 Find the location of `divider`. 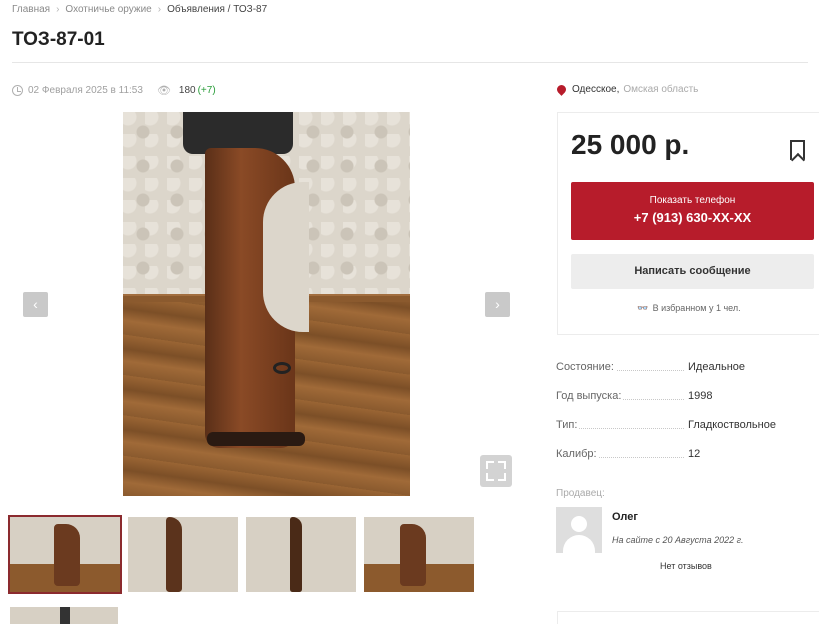

divider is located at coordinates (410, 62).